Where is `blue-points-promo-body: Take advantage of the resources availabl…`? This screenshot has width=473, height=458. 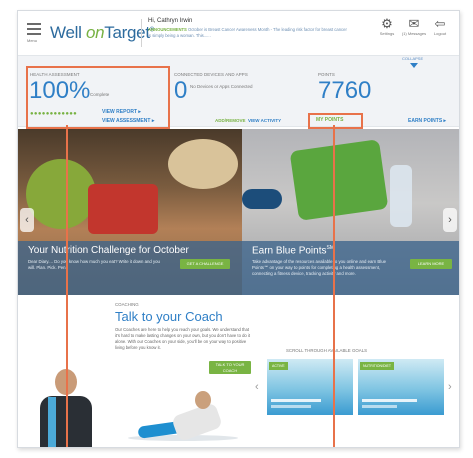 blue-points-promo-body: Take advantage of the resources availabl… is located at coordinates (319, 267).